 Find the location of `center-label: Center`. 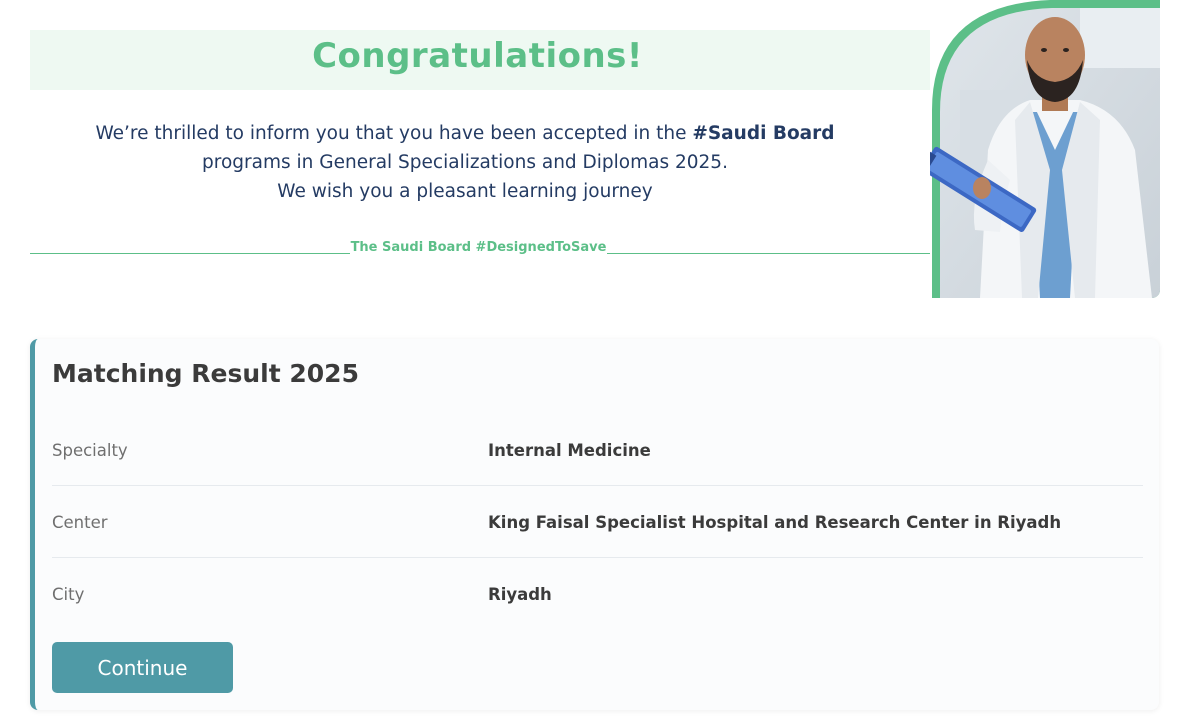

center-label: Center is located at coordinates (80, 522).